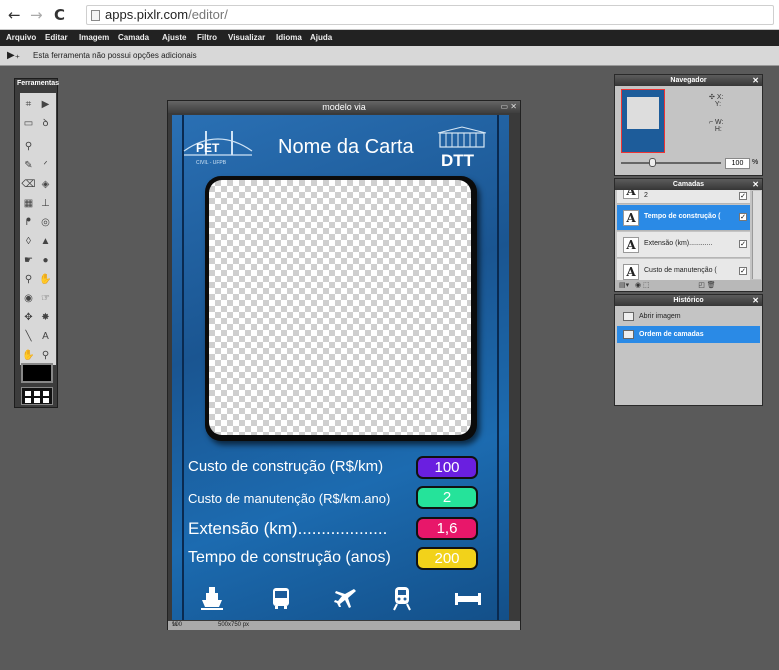  Describe the element at coordinates (28, 279) in the screenshot. I see `zoom-bulb-icon: ⚲` at that location.